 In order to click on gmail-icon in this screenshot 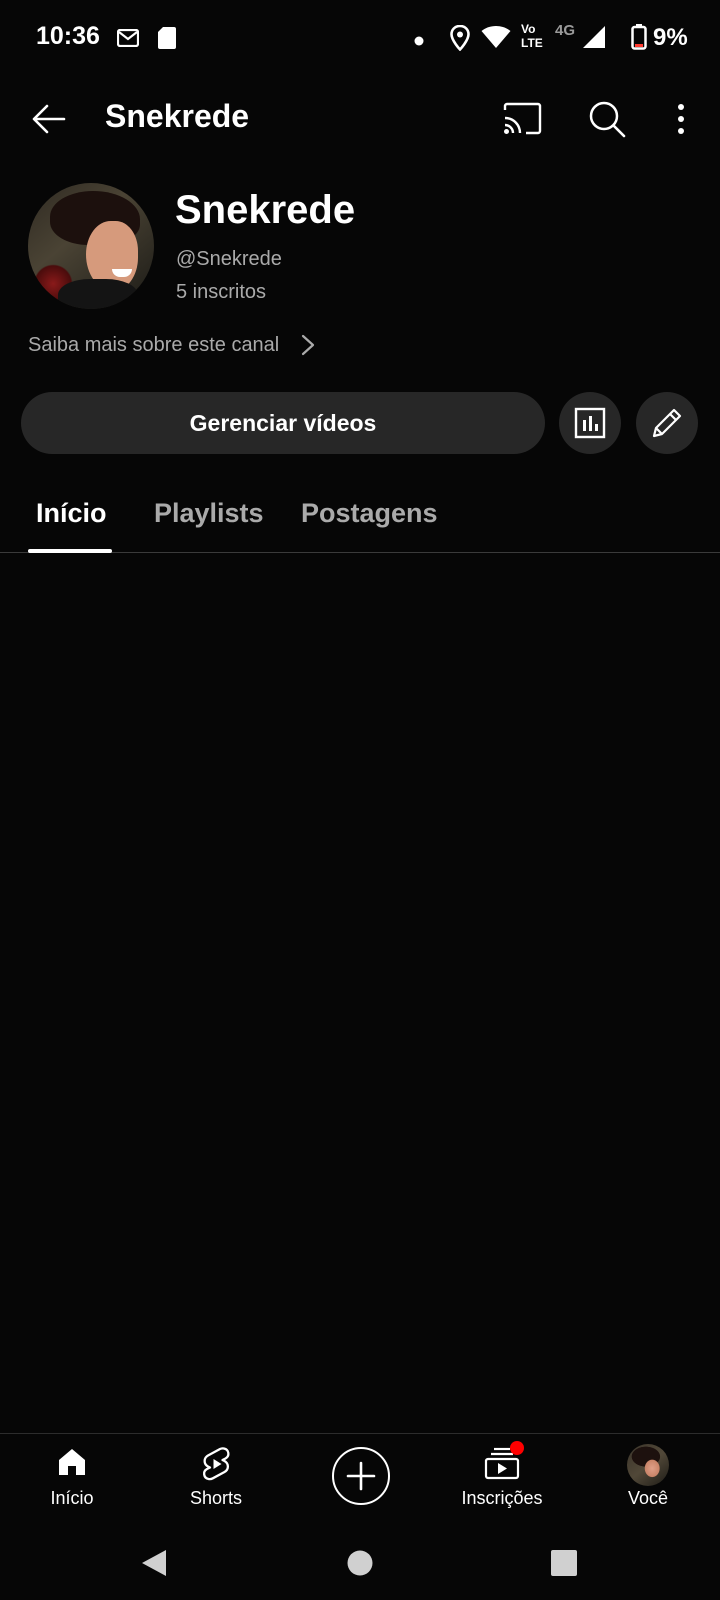, I will do `click(128, 40)`.